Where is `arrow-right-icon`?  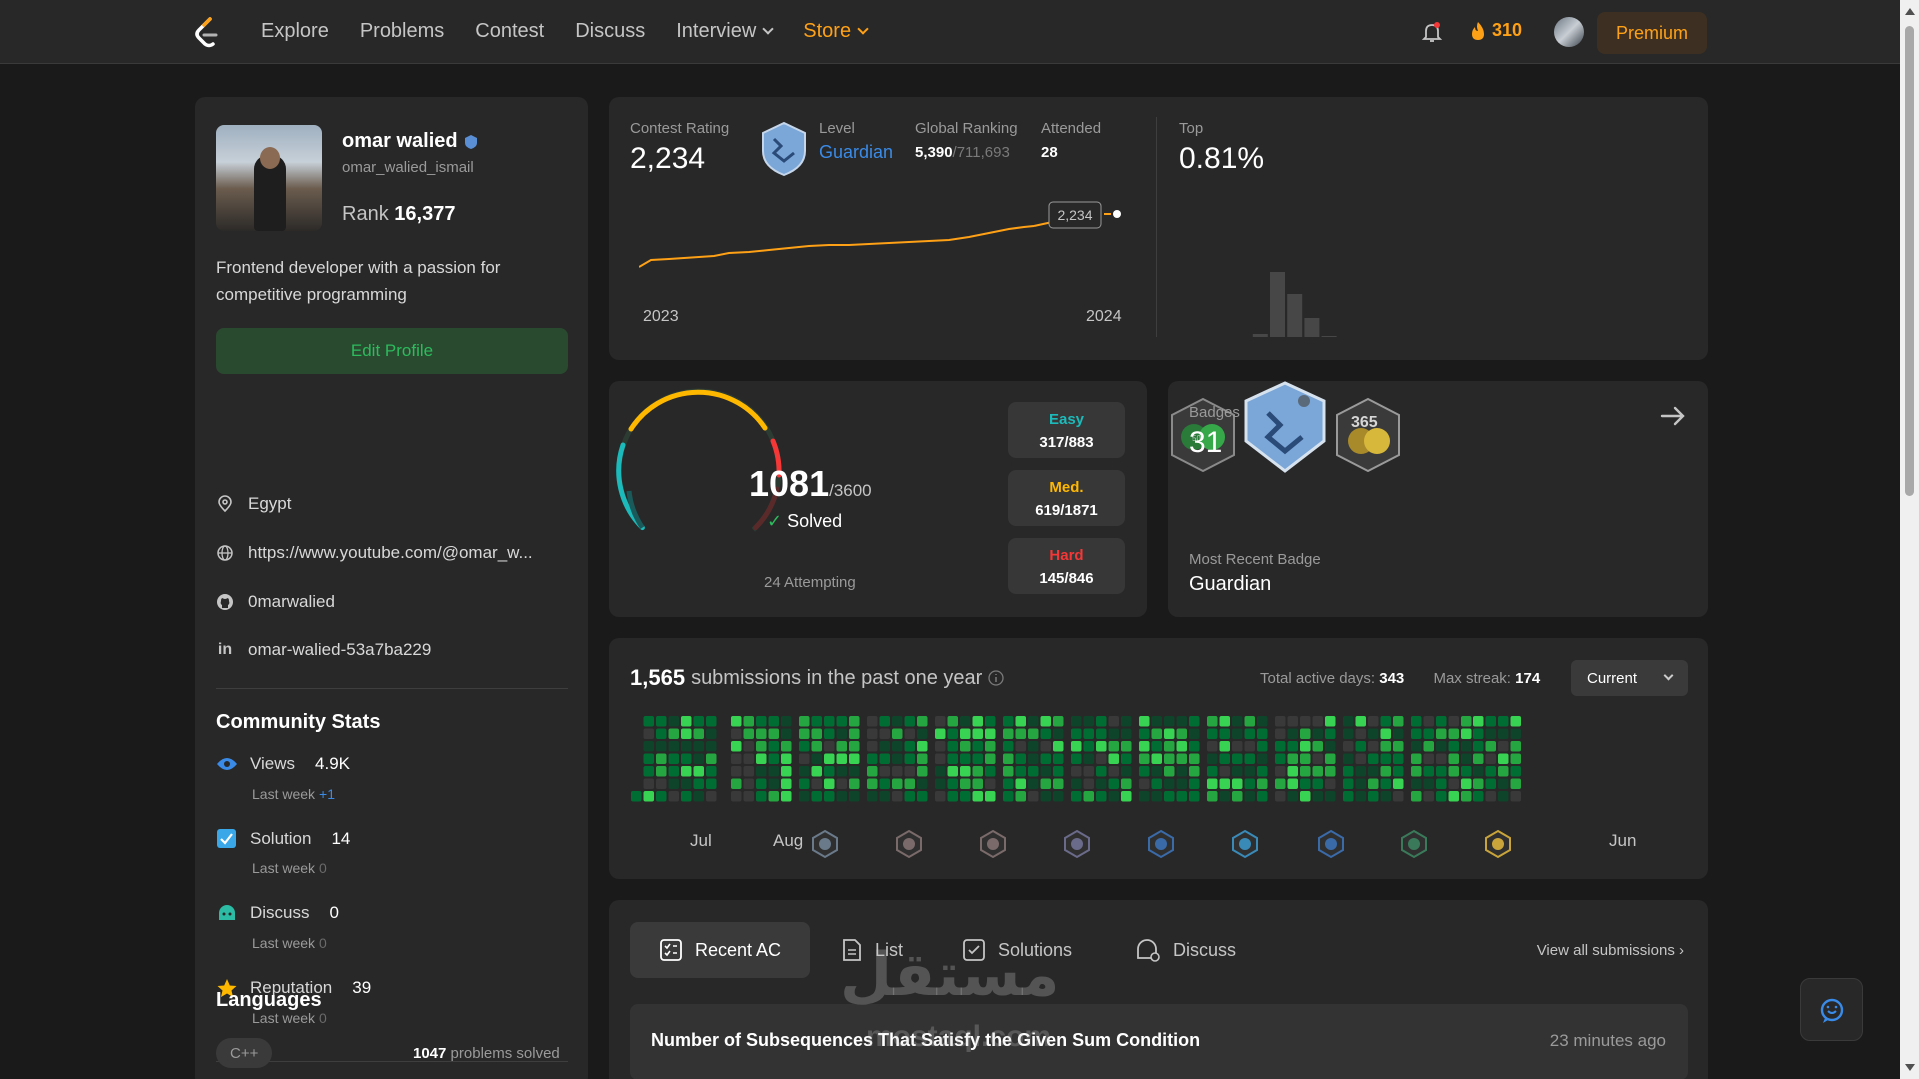 arrow-right-icon is located at coordinates (1673, 416).